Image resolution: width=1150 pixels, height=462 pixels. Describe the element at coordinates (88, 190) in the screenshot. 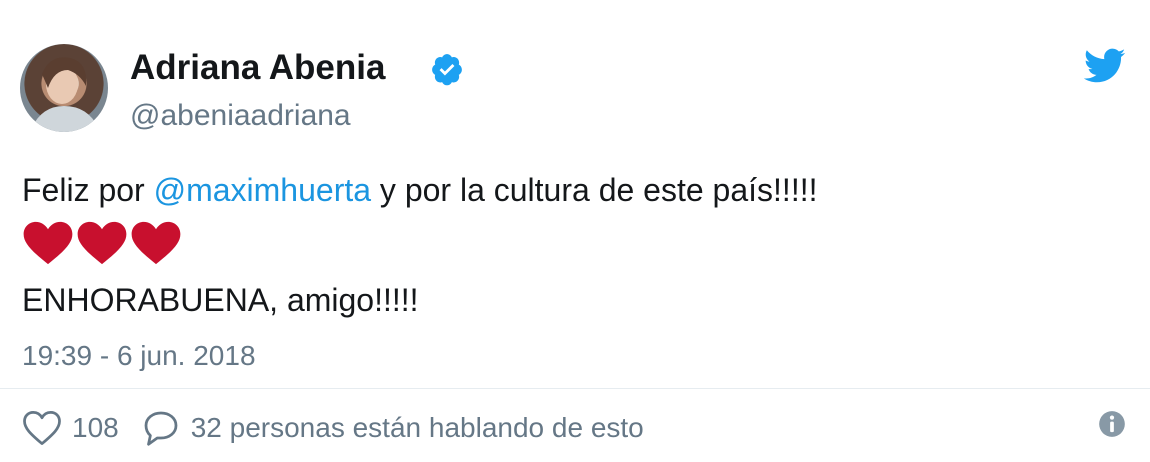

I see `tweet-text-start: Feliz por` at that location.